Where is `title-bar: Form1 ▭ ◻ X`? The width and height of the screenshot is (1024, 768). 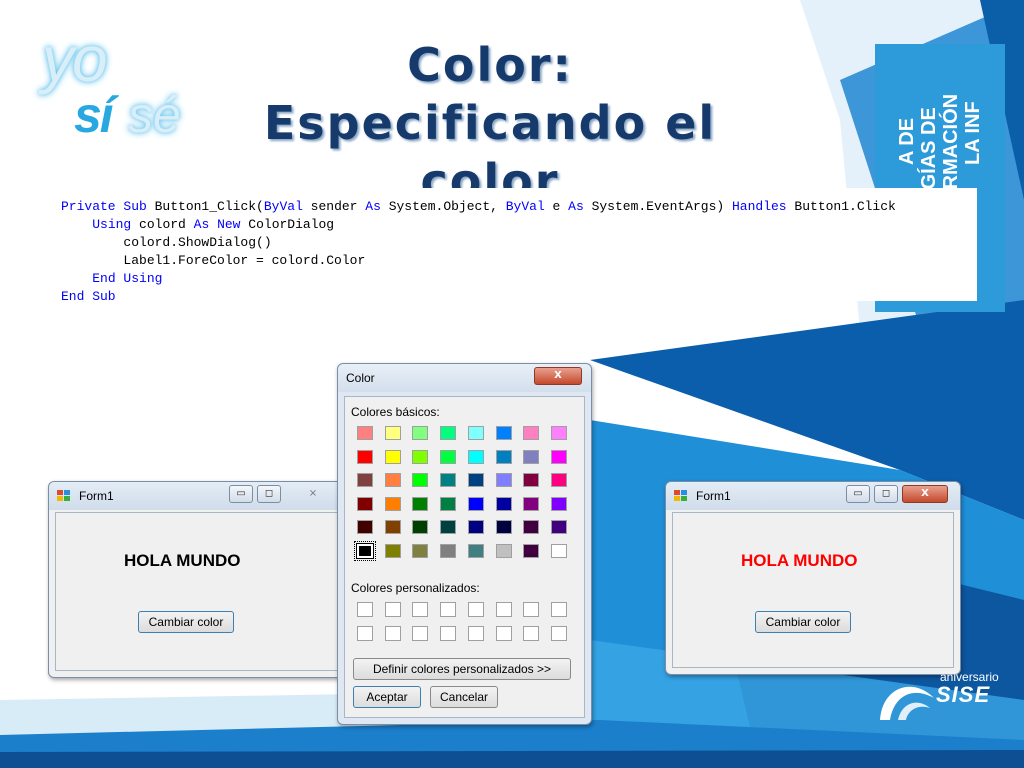
title-bar: Form1 ▭ ◻ X is located at coordinates (813, 496).